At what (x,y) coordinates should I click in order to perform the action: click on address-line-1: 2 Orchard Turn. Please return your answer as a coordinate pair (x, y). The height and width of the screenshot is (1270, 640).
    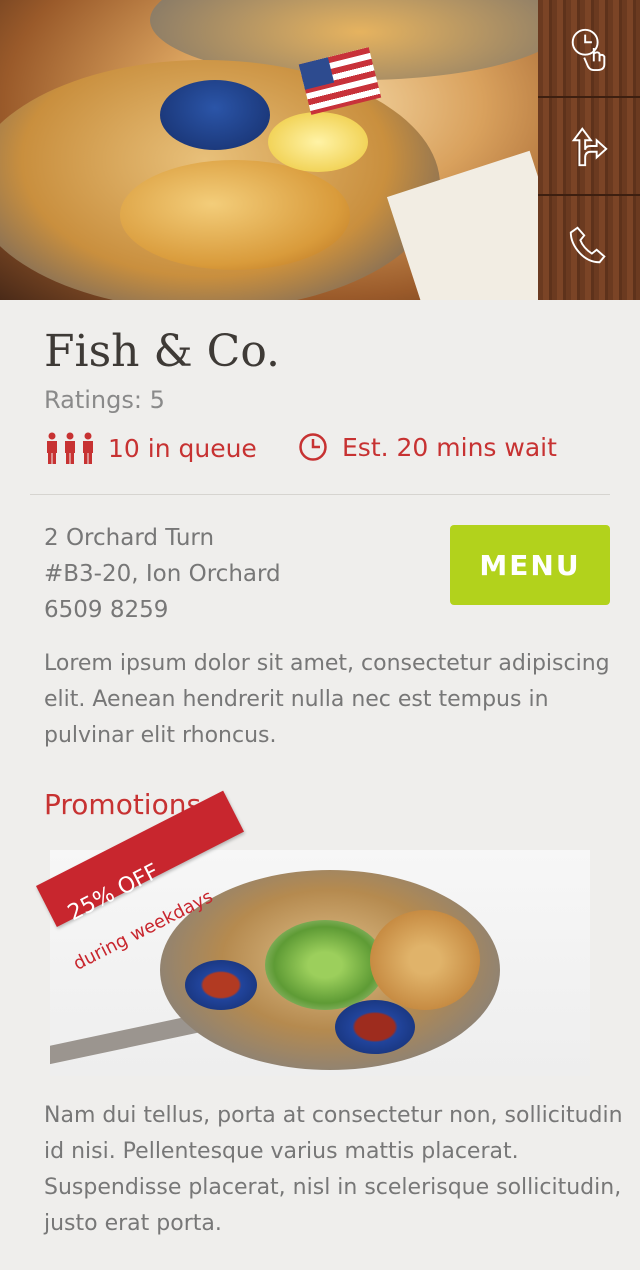
    Looking at the image, I should click on (129, 538).